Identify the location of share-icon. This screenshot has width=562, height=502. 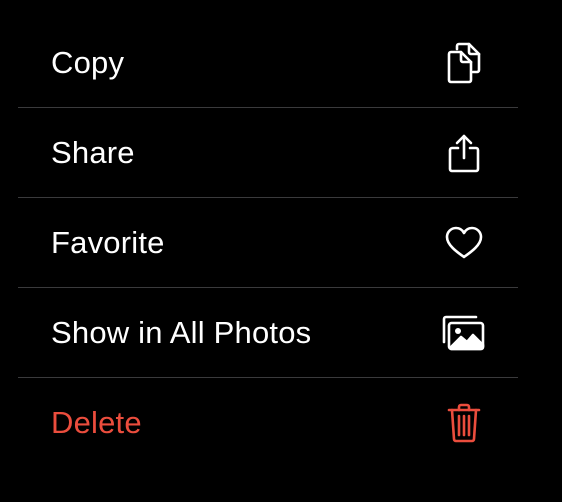
(464, 153).